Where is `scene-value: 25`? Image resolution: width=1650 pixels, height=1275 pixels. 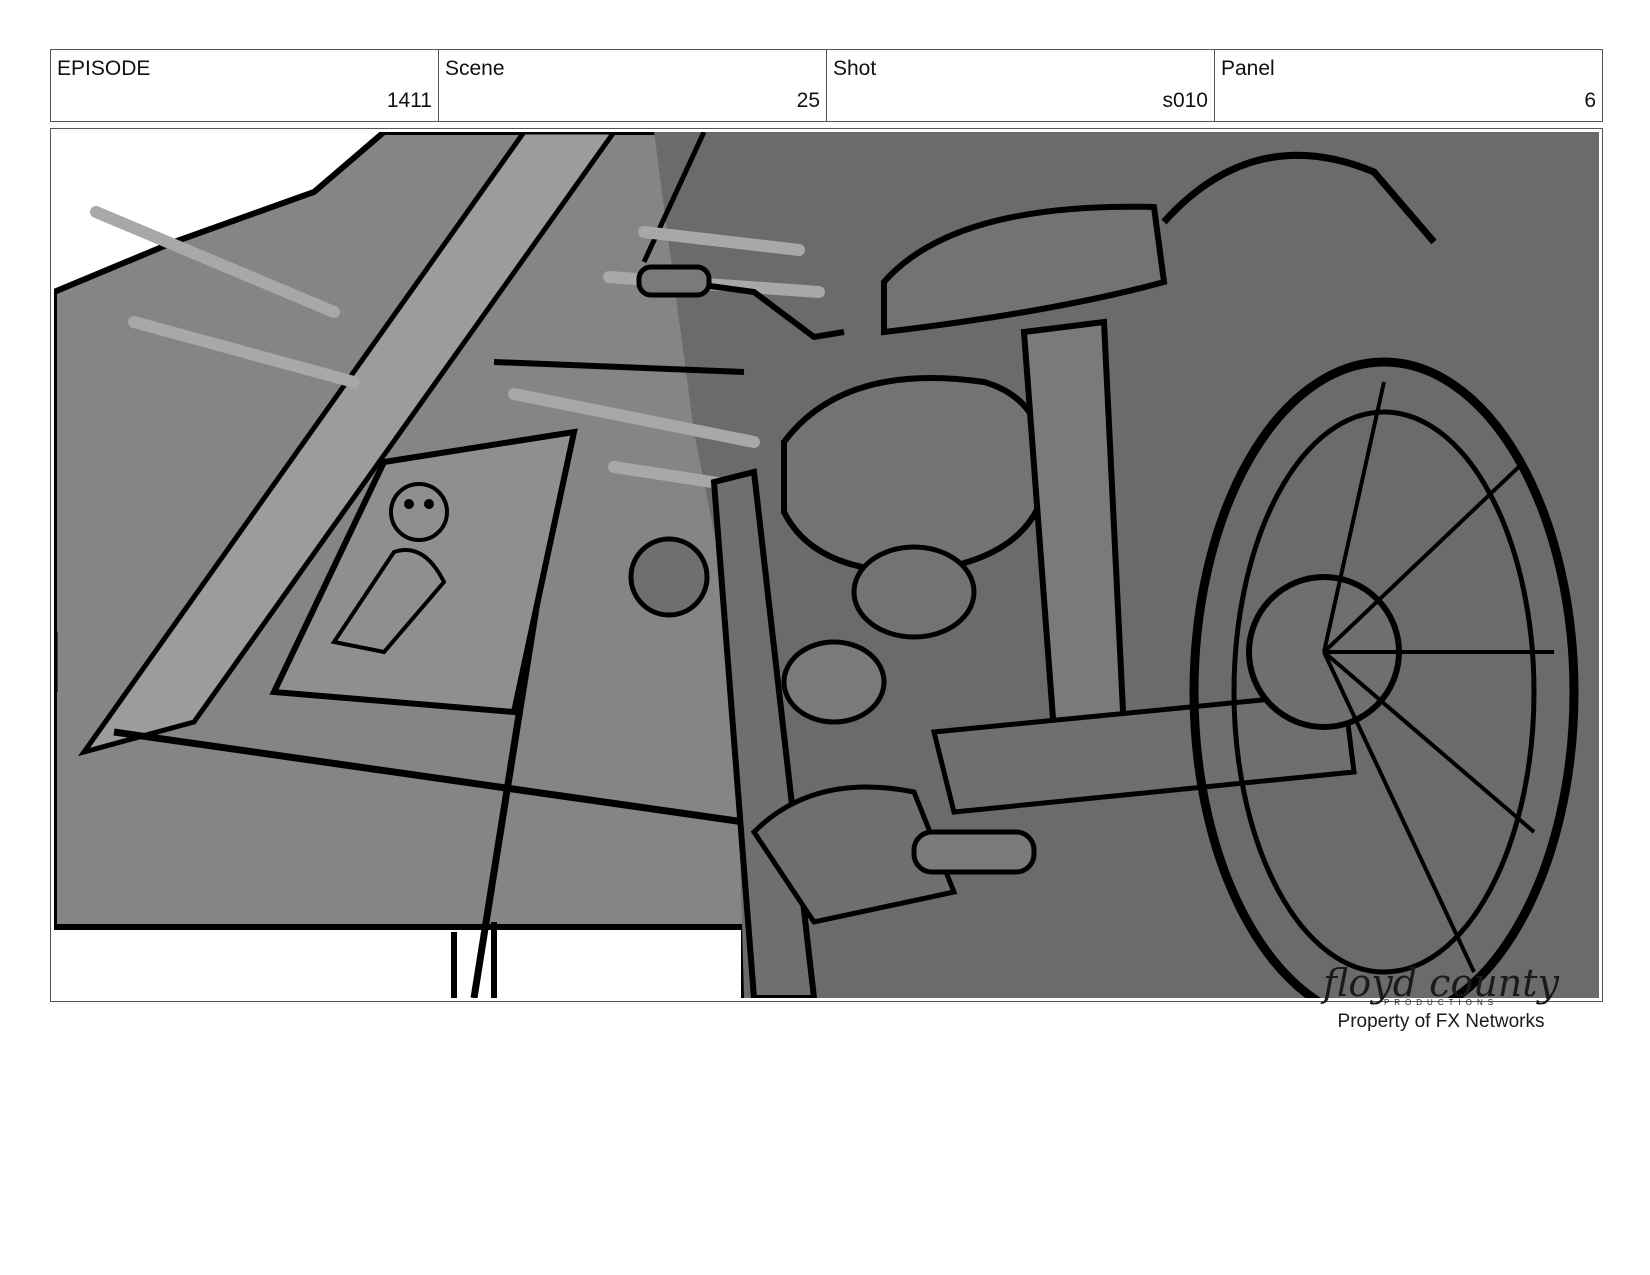
scene-value: 25 is located at coordinates (808, 100).